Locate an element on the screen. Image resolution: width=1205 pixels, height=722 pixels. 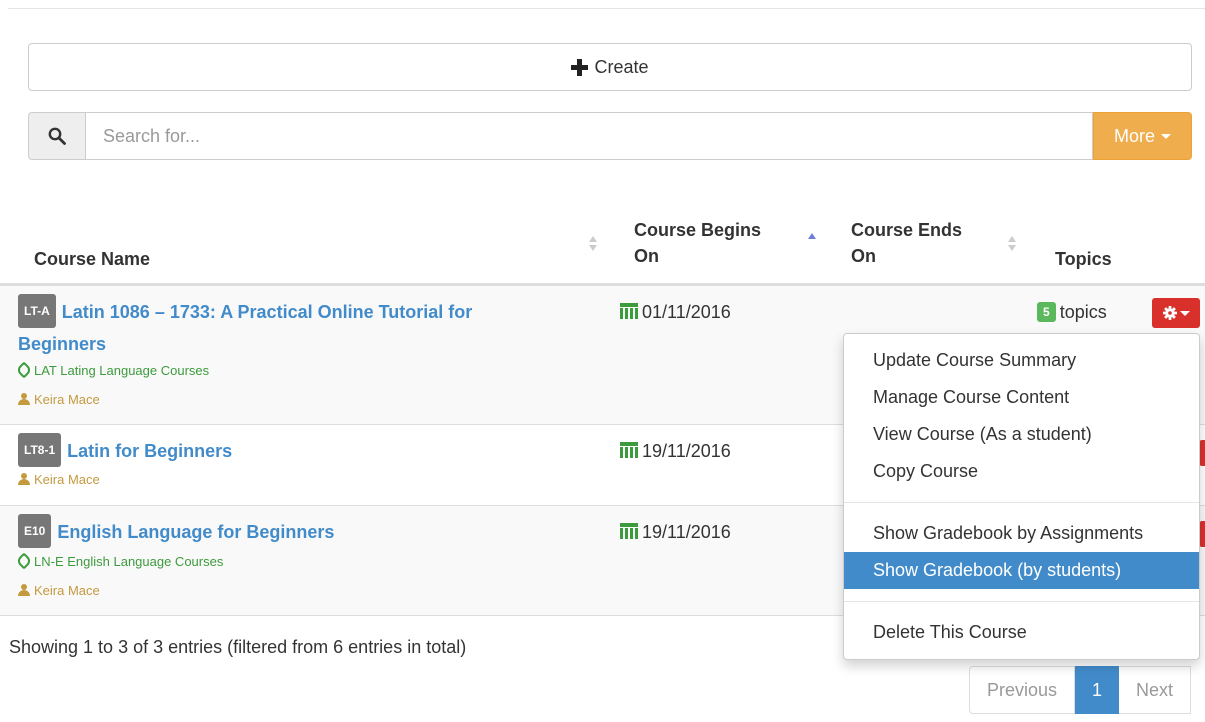
course-actions-button is located at coordinates (1176, 313).